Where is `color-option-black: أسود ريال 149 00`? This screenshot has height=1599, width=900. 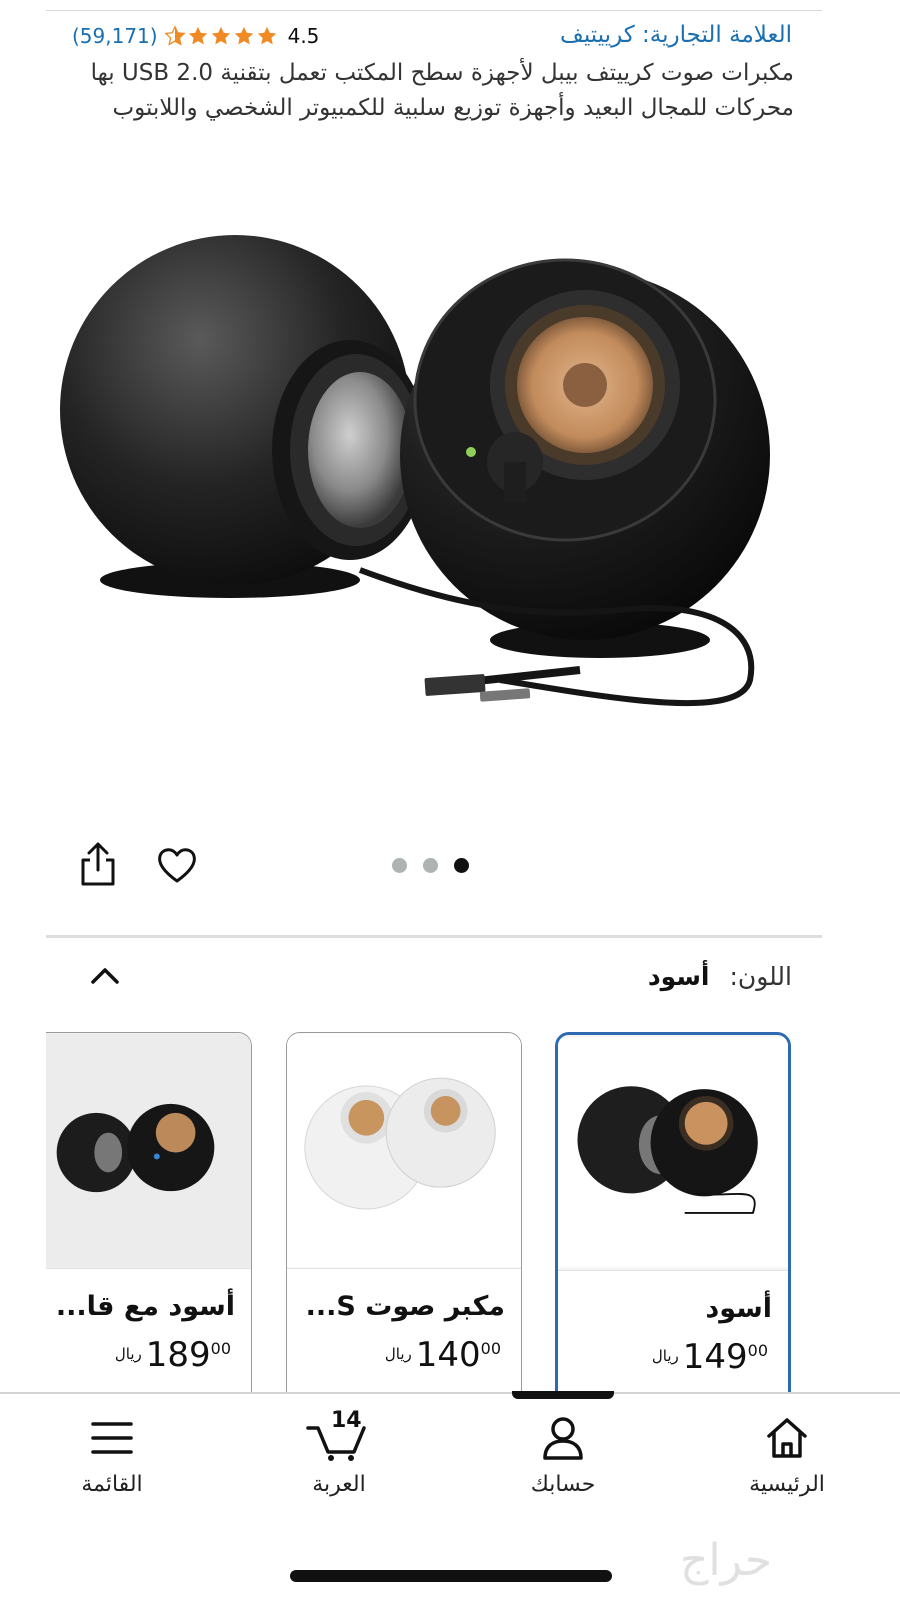 color-option-black: أسود ريال 149 00 is located at coordinates (673, 1212).